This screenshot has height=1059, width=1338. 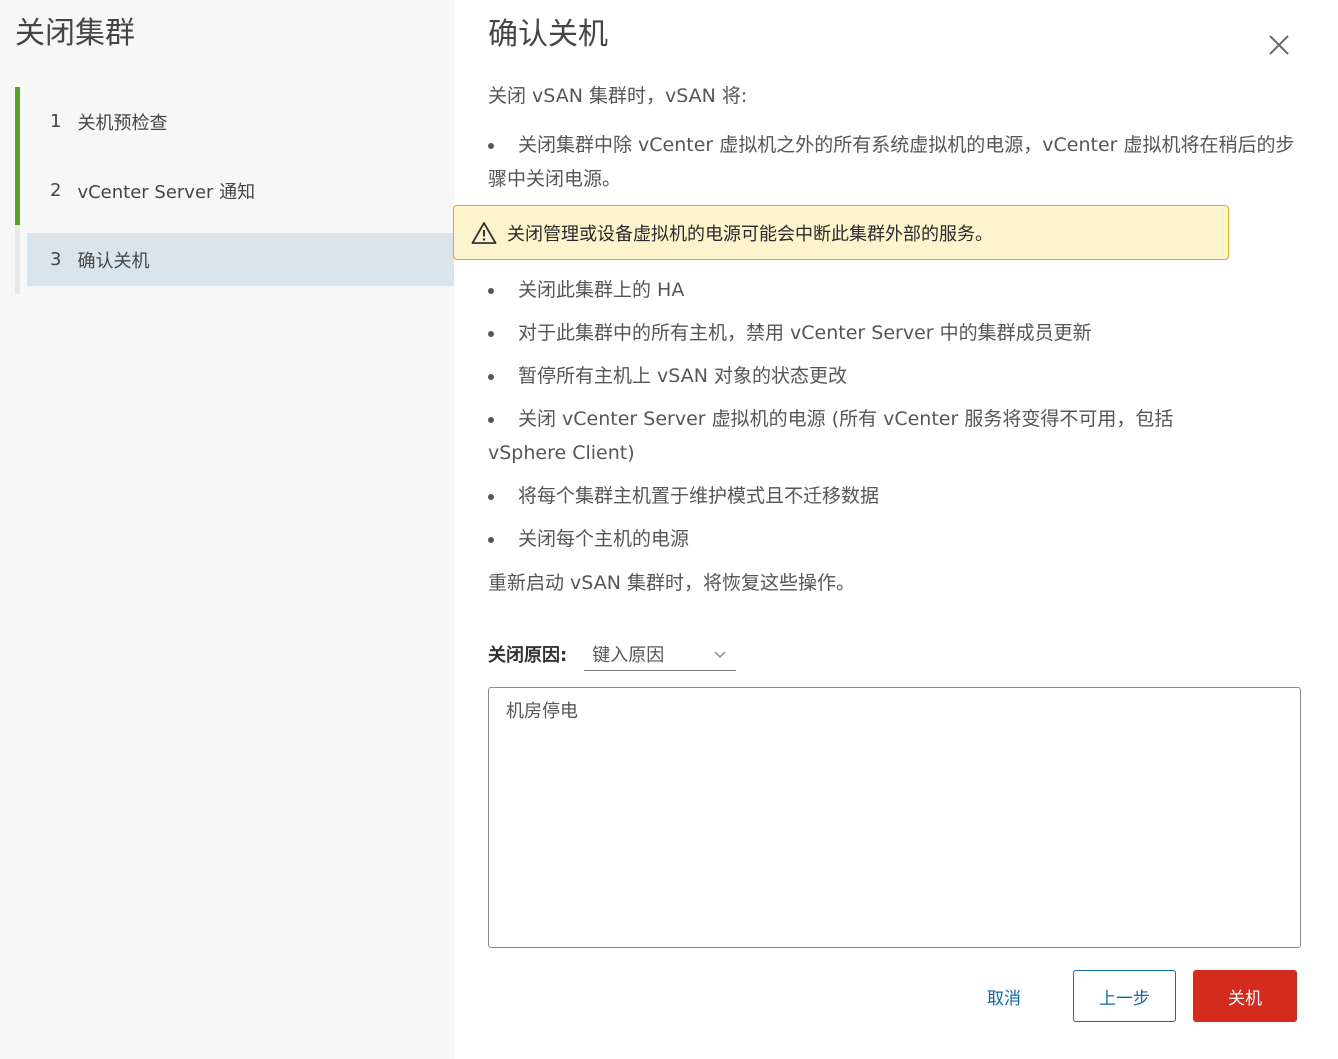 What do you see at coordinates (895, 539) in the screenshot?
I see `list-item: 关闭每个主机的电源` at bounding box center [895, 539].